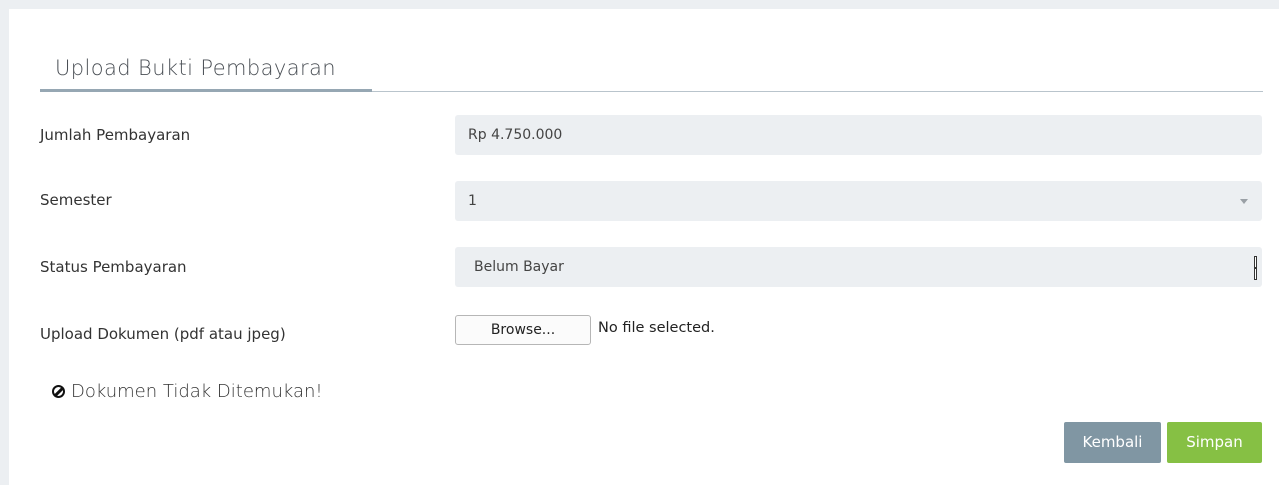 The height and width of the screenshot is (485, 1279). I want to click on back-button: Kembali, so click(1112, 442).